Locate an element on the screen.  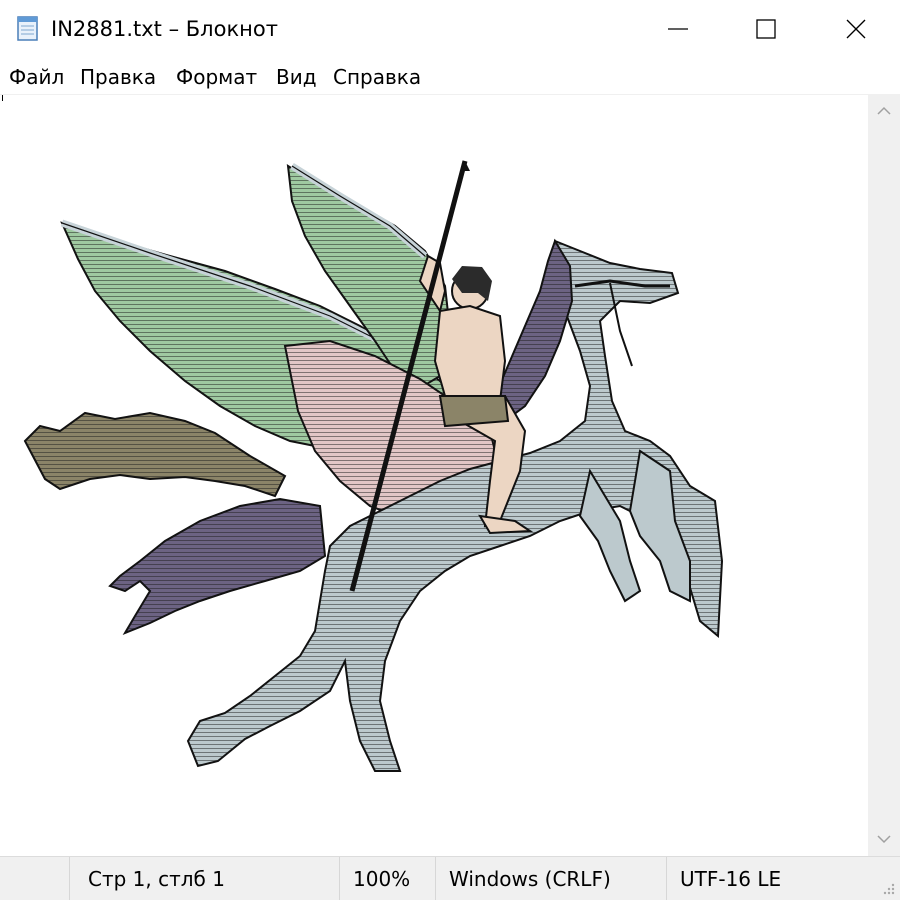
vertical-scrollbar is located at coordinates (884, 475).